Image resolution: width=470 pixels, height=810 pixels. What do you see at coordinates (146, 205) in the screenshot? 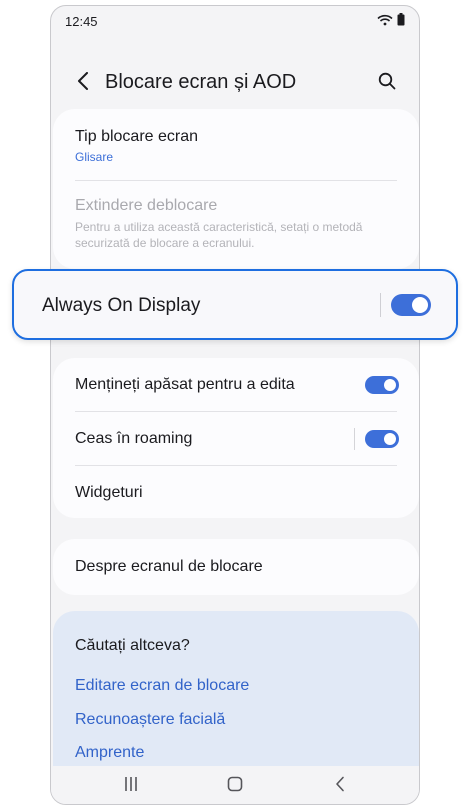
I see `extend-unlock-label: Extindere deblocare` at bounding box center [146, 205].